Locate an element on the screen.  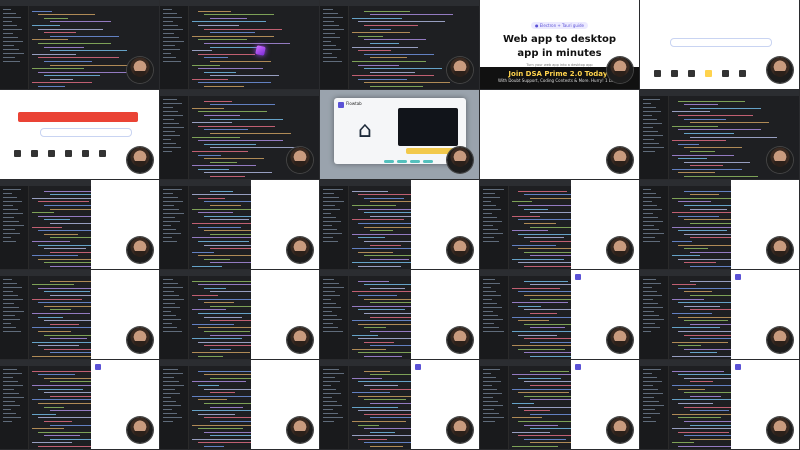
hero-badge: ● Electron + Tauri guide is located at coordinates (559, 25).